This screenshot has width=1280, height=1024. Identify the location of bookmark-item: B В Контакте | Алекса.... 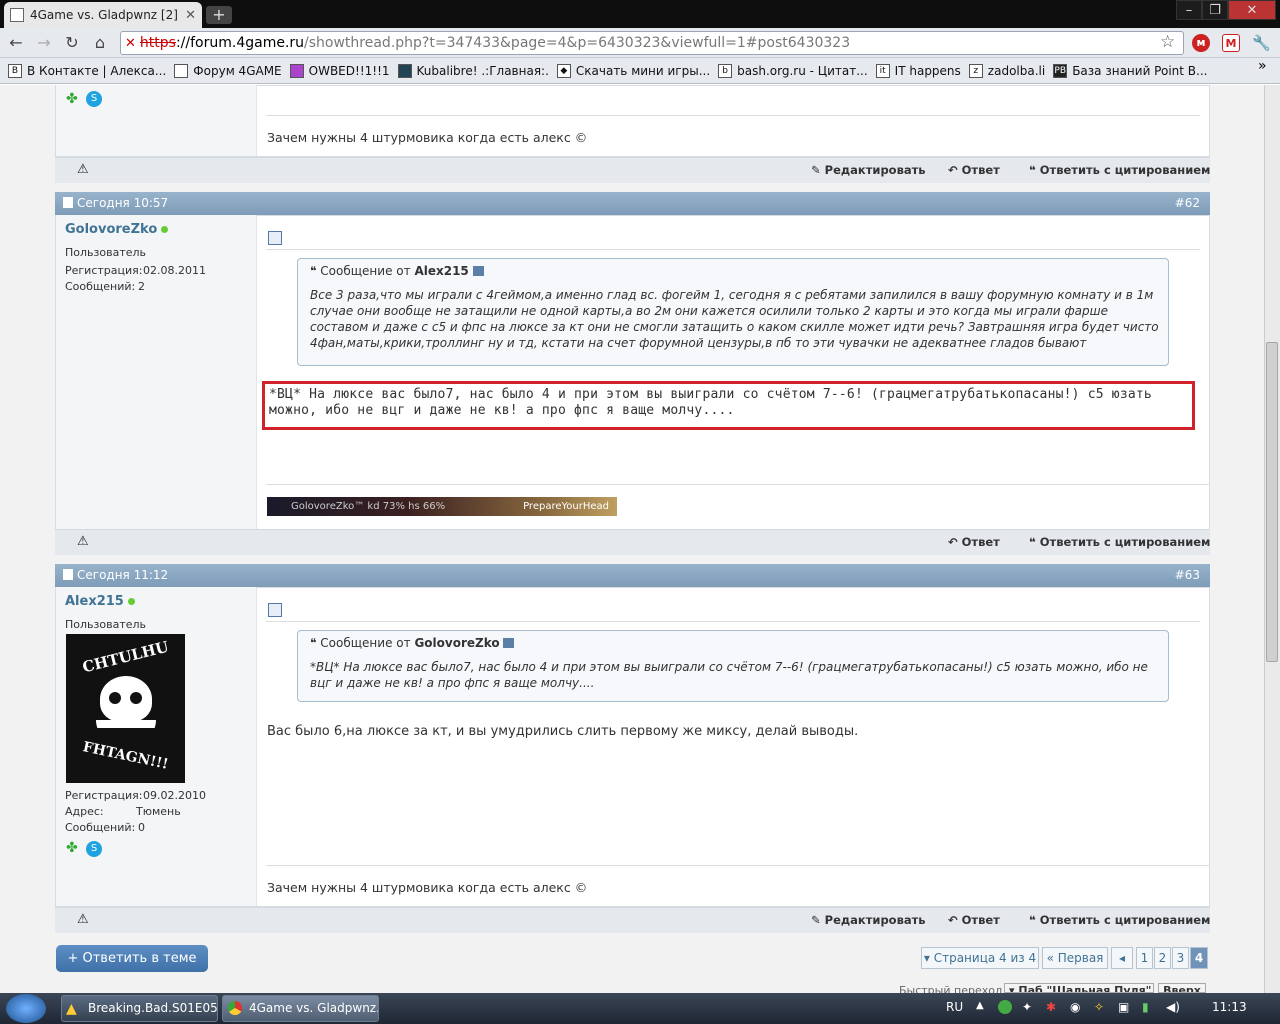
(87, 70).